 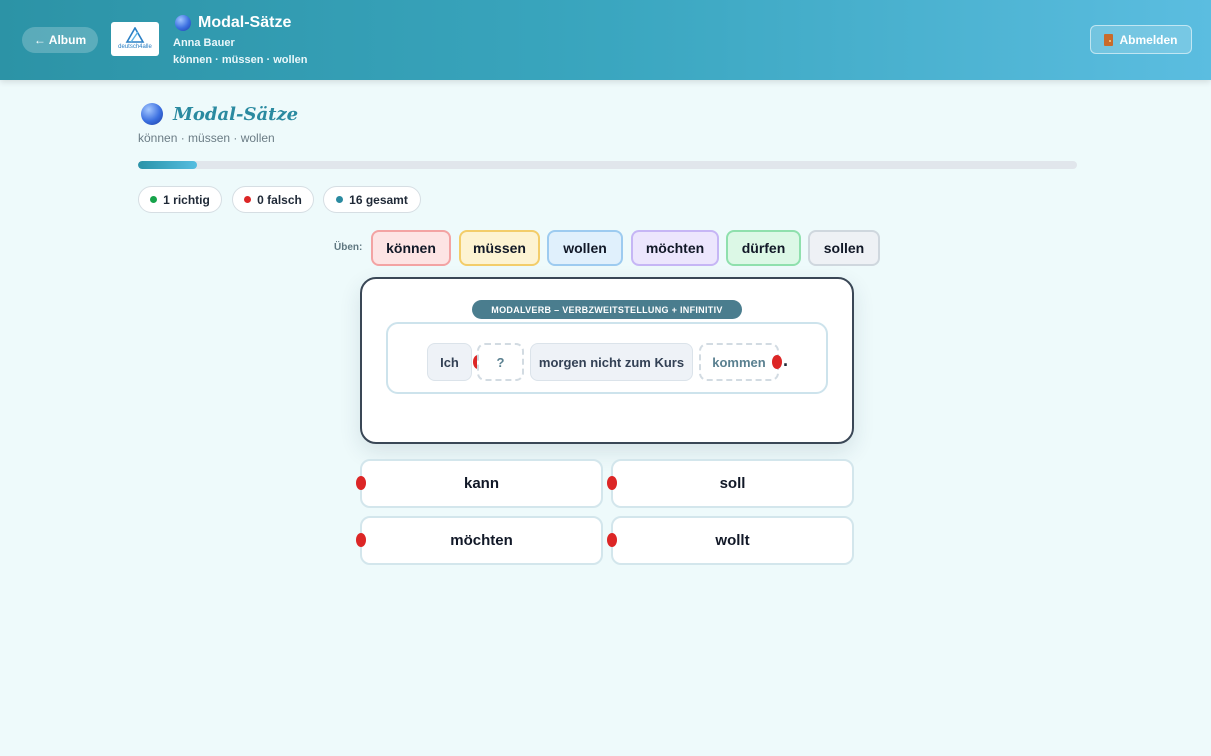 What do you see at coordinates (240, 60) in the screenshot?
I see `header-subtitle: können · müssen · wollen` at bounding box center [240, 60].